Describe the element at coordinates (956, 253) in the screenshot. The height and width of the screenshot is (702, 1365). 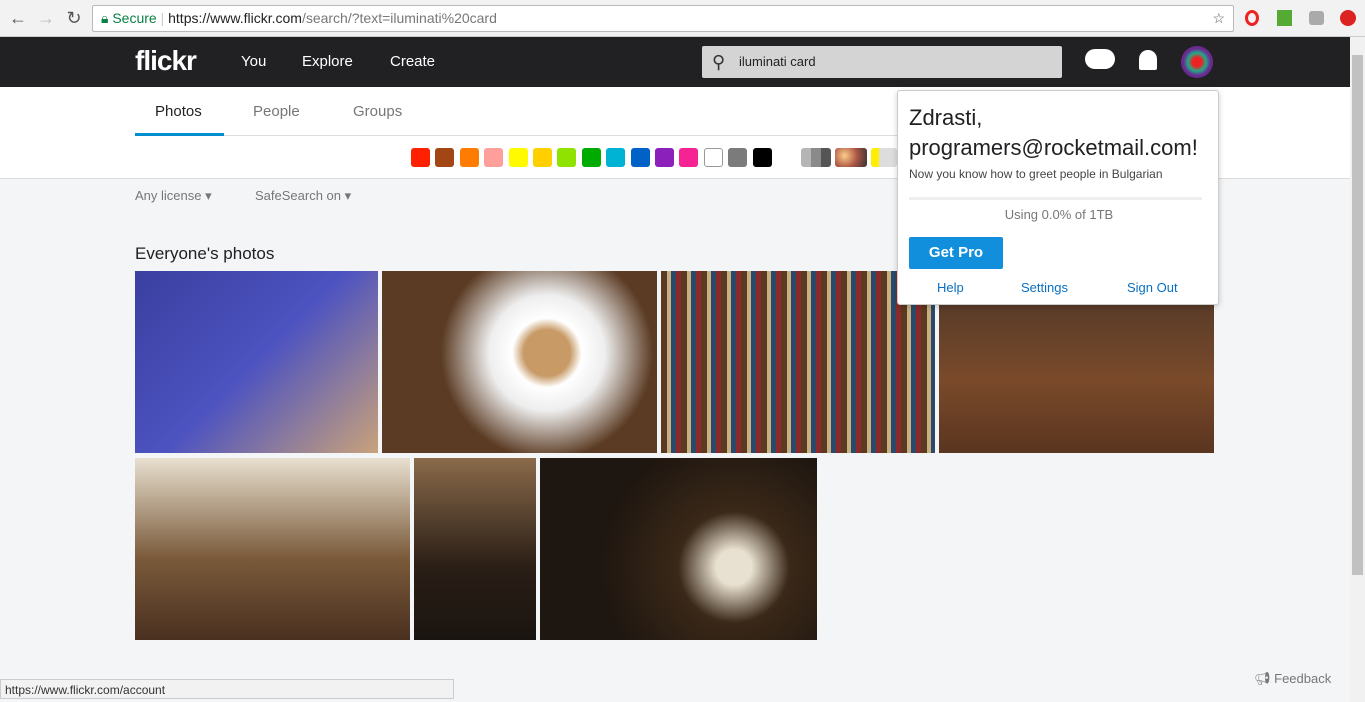
I see `get-pro-button: Get Pro` at that location.